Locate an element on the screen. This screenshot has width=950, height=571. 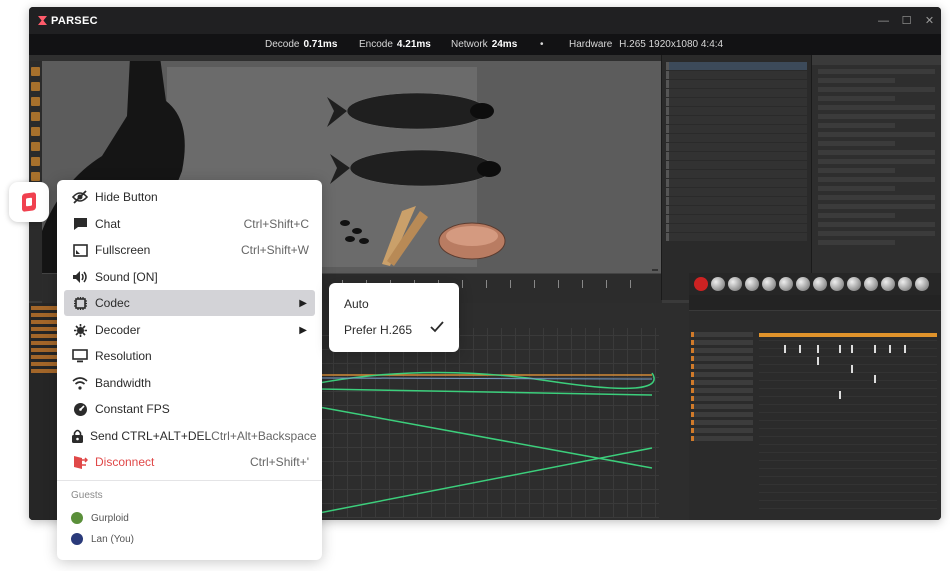
stat-value: 0.71ms is located at coordinates (320, 44).